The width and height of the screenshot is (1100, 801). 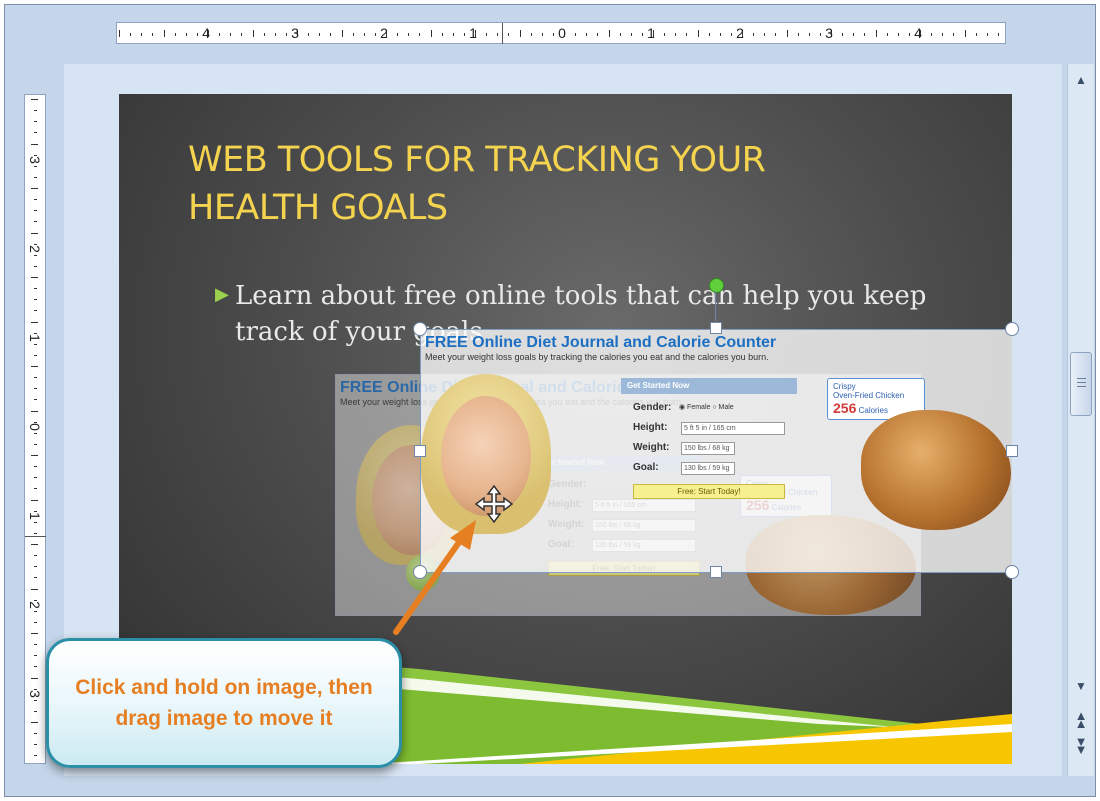 What do you see at coordinates (1012, 329) in the screenshot?
I see `resize-handle-top-right` at bounding box center [1012, 329].